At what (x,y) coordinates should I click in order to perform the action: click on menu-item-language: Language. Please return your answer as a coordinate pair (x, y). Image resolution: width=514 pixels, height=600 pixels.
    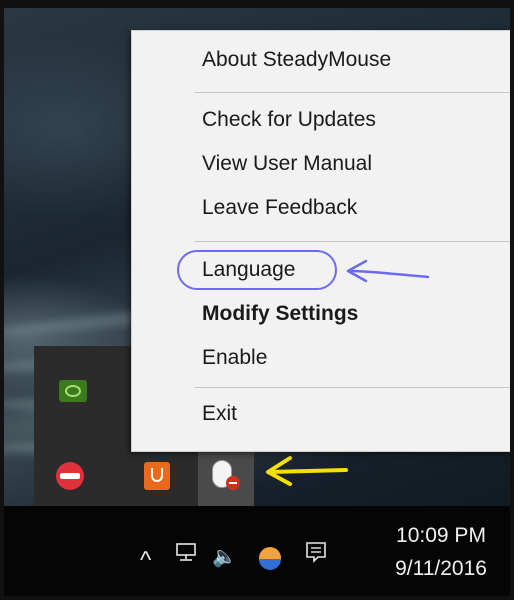
    Looking at the image, I should click on (248, 270).